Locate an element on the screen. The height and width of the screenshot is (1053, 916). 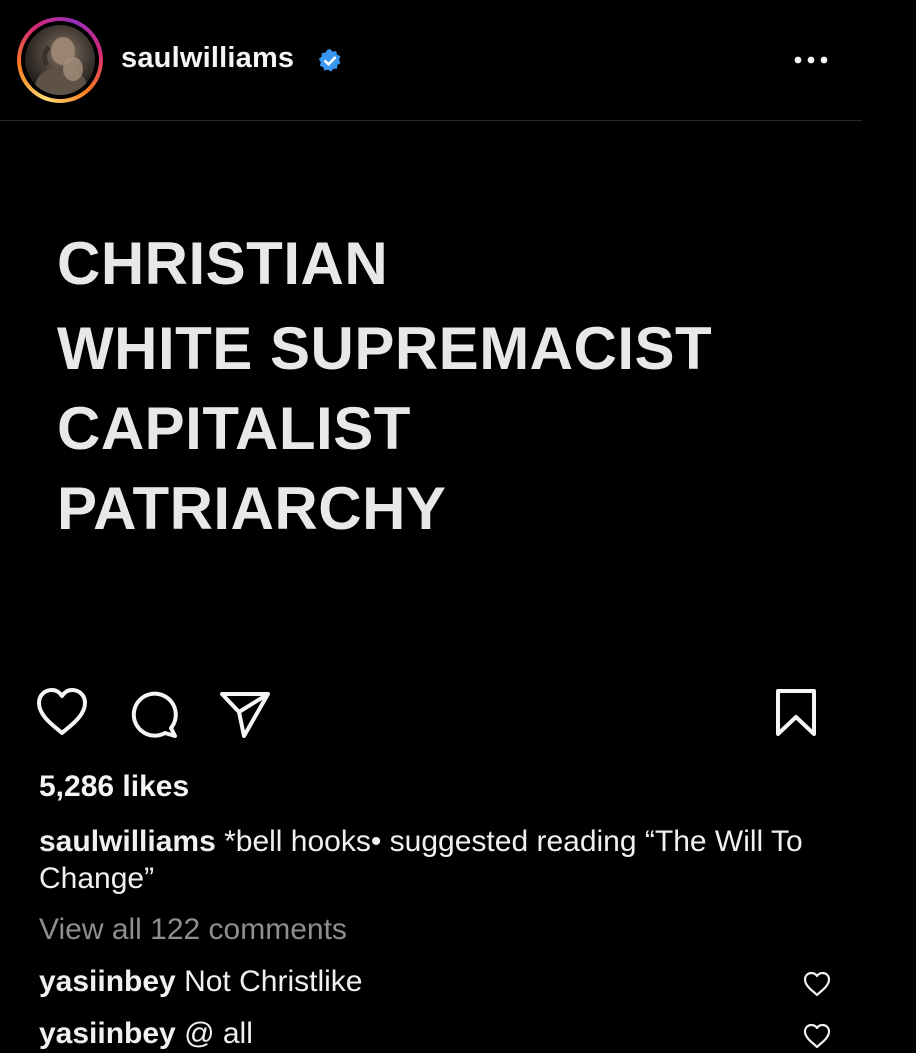
post-header: saulwilliams is located at coordinates (431, 60).